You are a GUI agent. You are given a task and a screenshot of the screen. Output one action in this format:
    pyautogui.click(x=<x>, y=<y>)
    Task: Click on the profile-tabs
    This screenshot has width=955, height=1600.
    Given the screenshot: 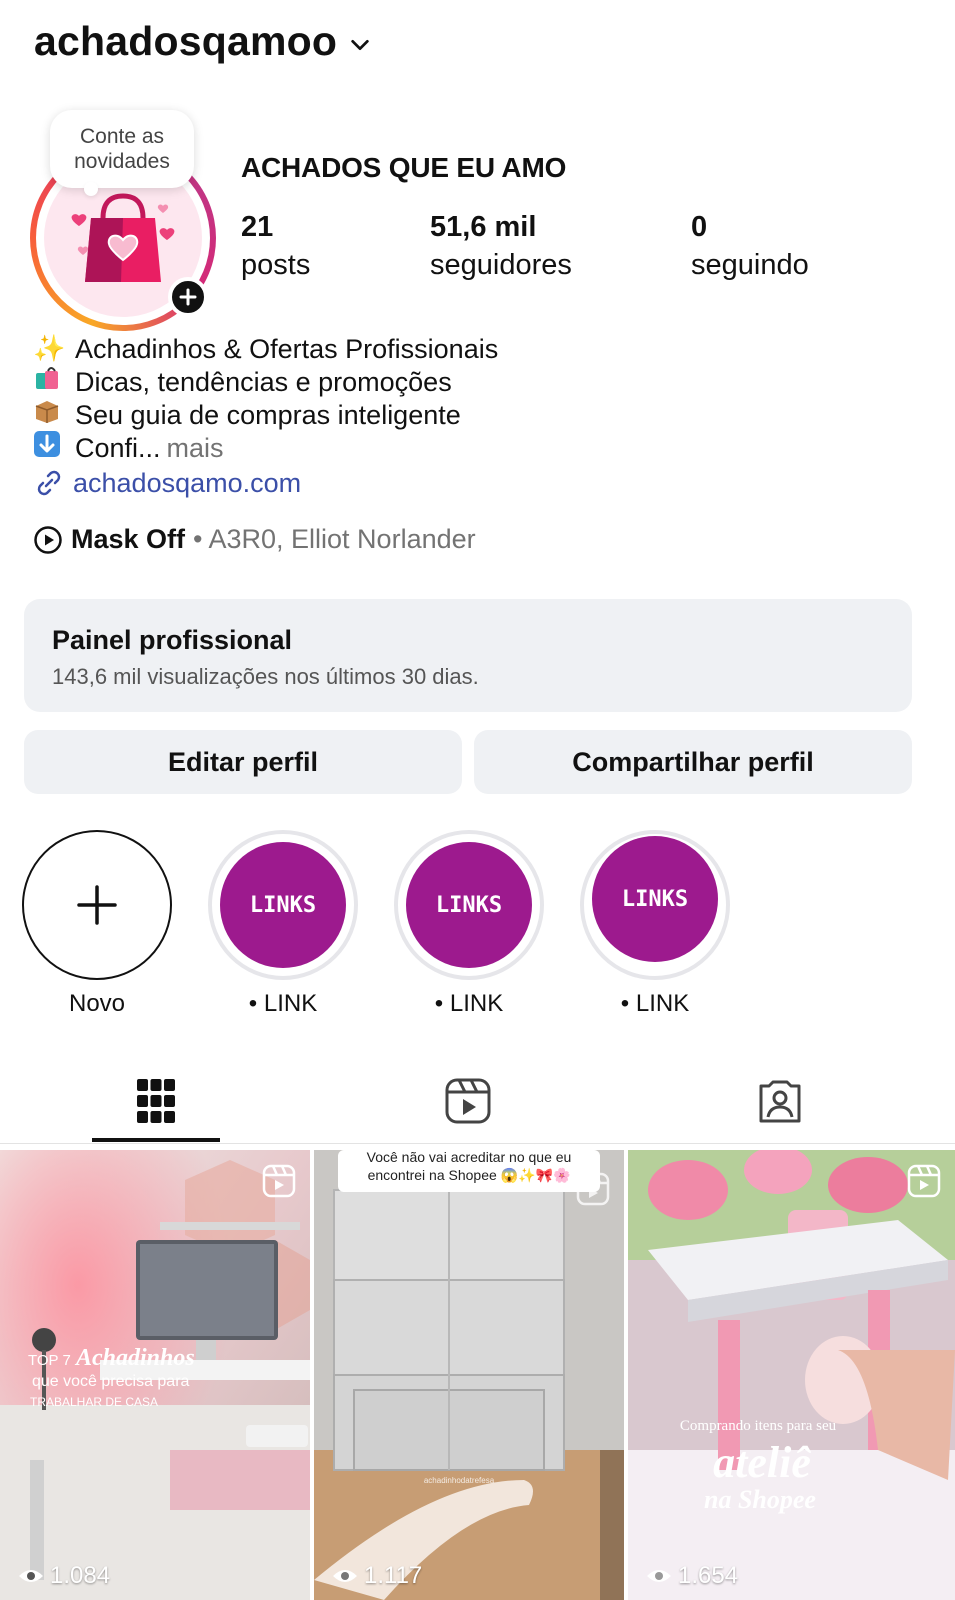 What is the action you would take?
    pyautogui.click(x=477, y=1101)
    